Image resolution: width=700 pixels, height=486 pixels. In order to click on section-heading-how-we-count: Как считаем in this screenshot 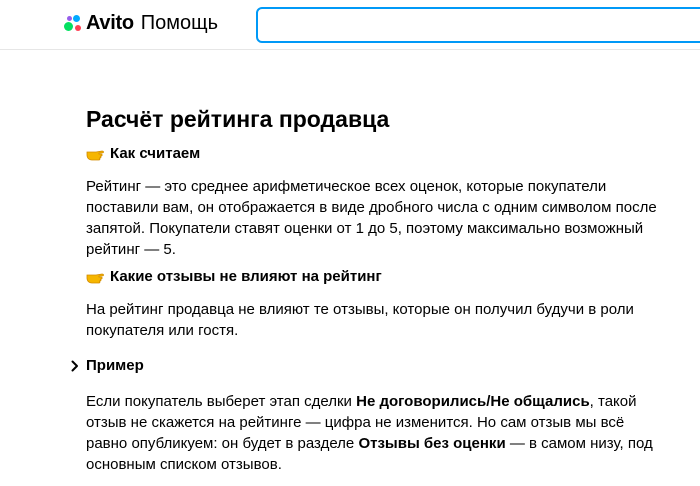, I will do `click(143, 154)`.